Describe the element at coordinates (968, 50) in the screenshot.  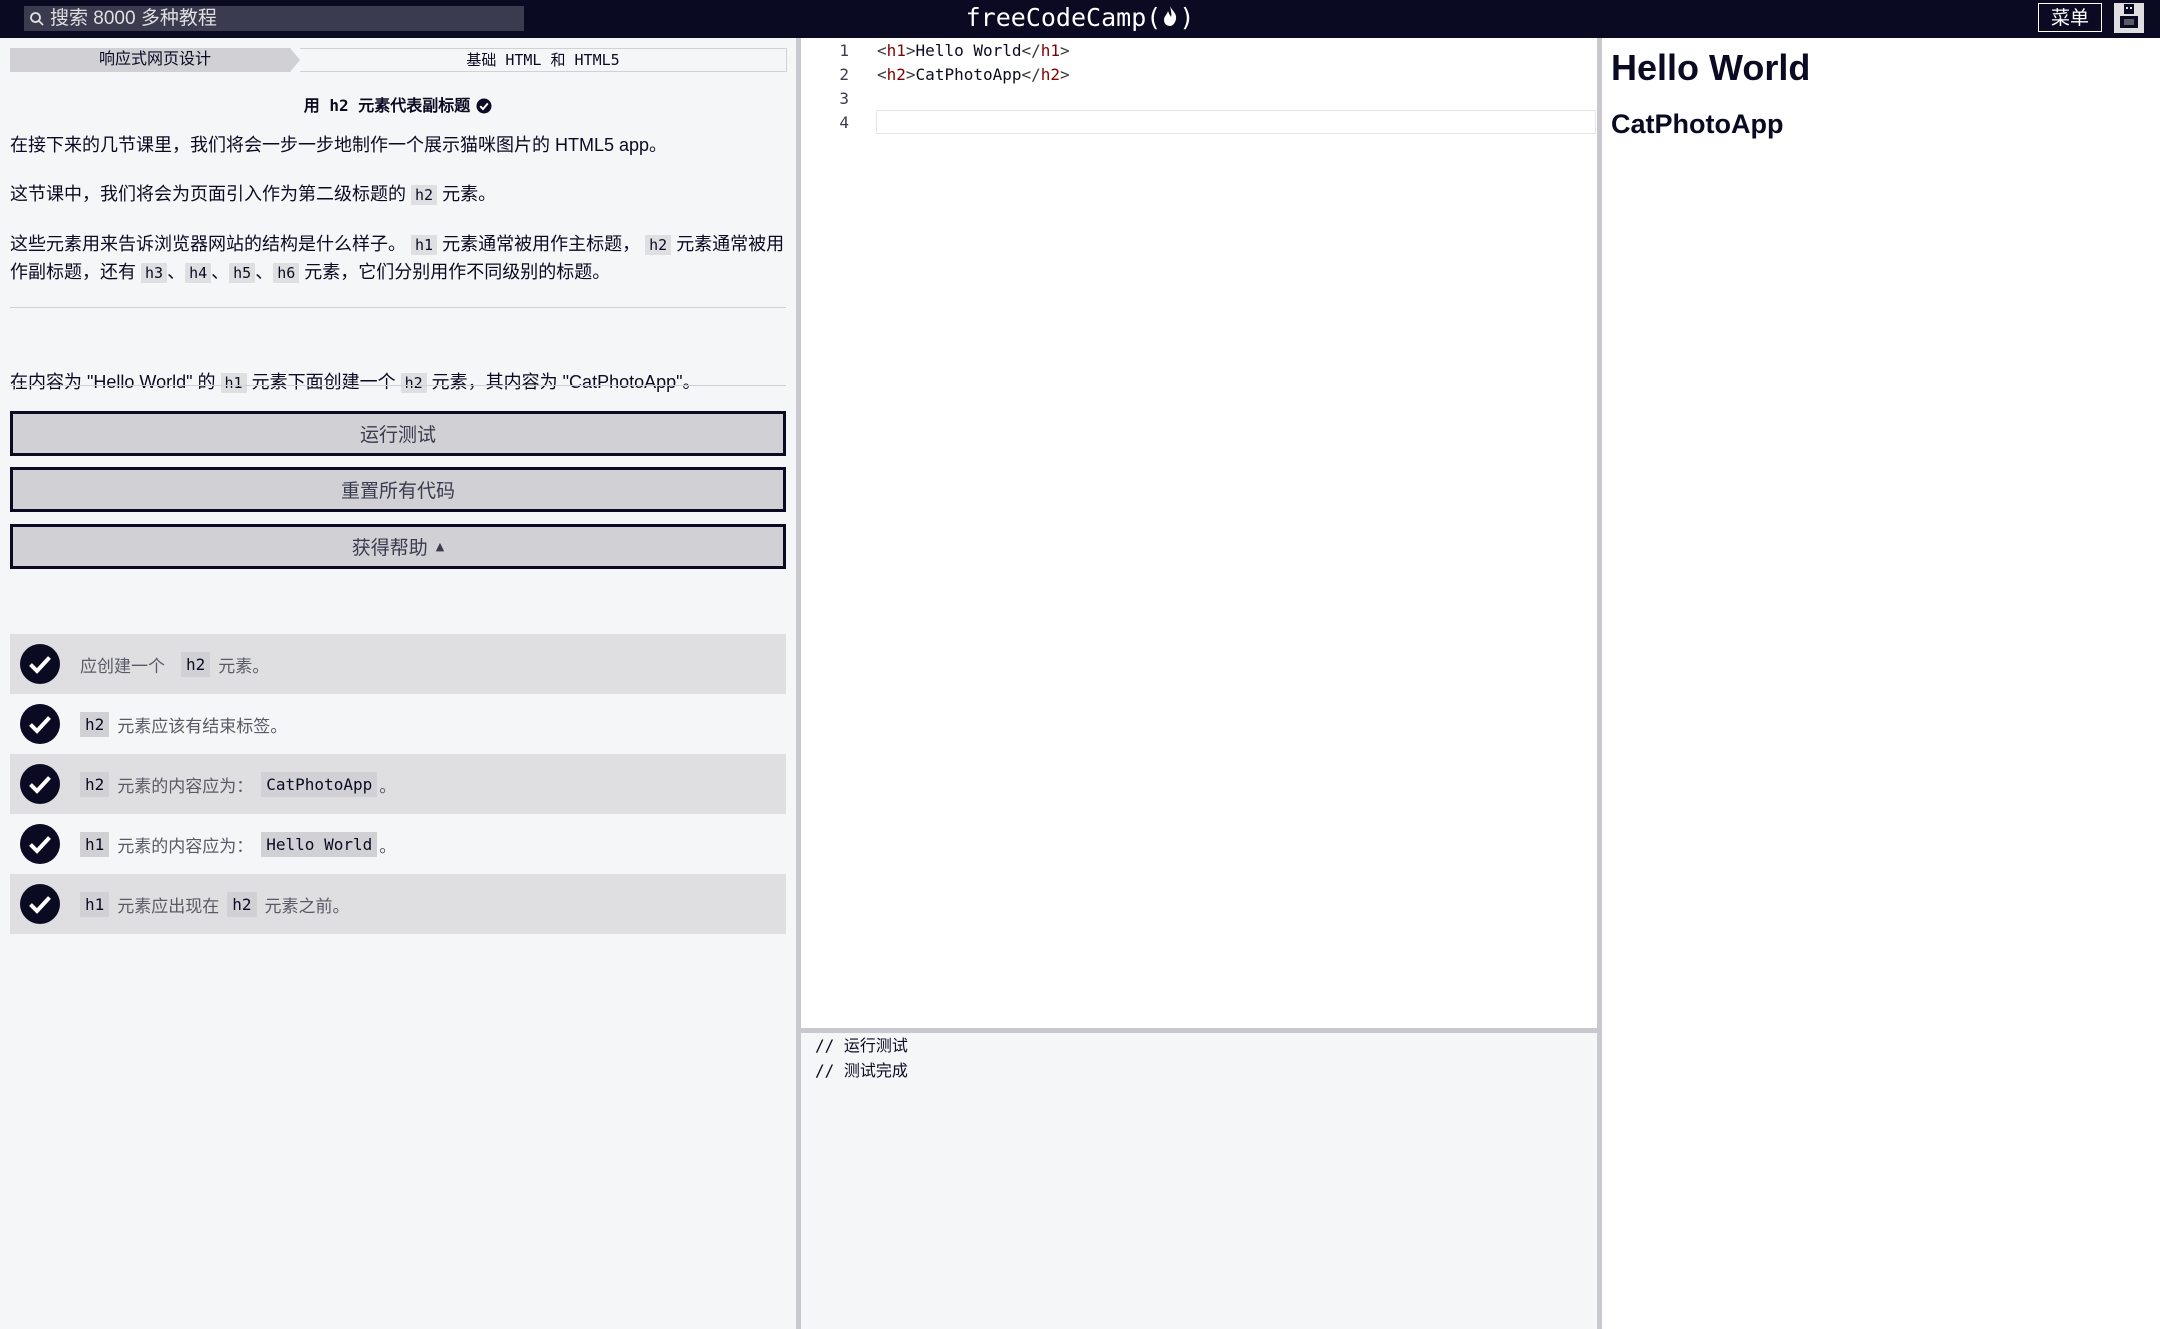
I see `code-text: Hello World` at that location.